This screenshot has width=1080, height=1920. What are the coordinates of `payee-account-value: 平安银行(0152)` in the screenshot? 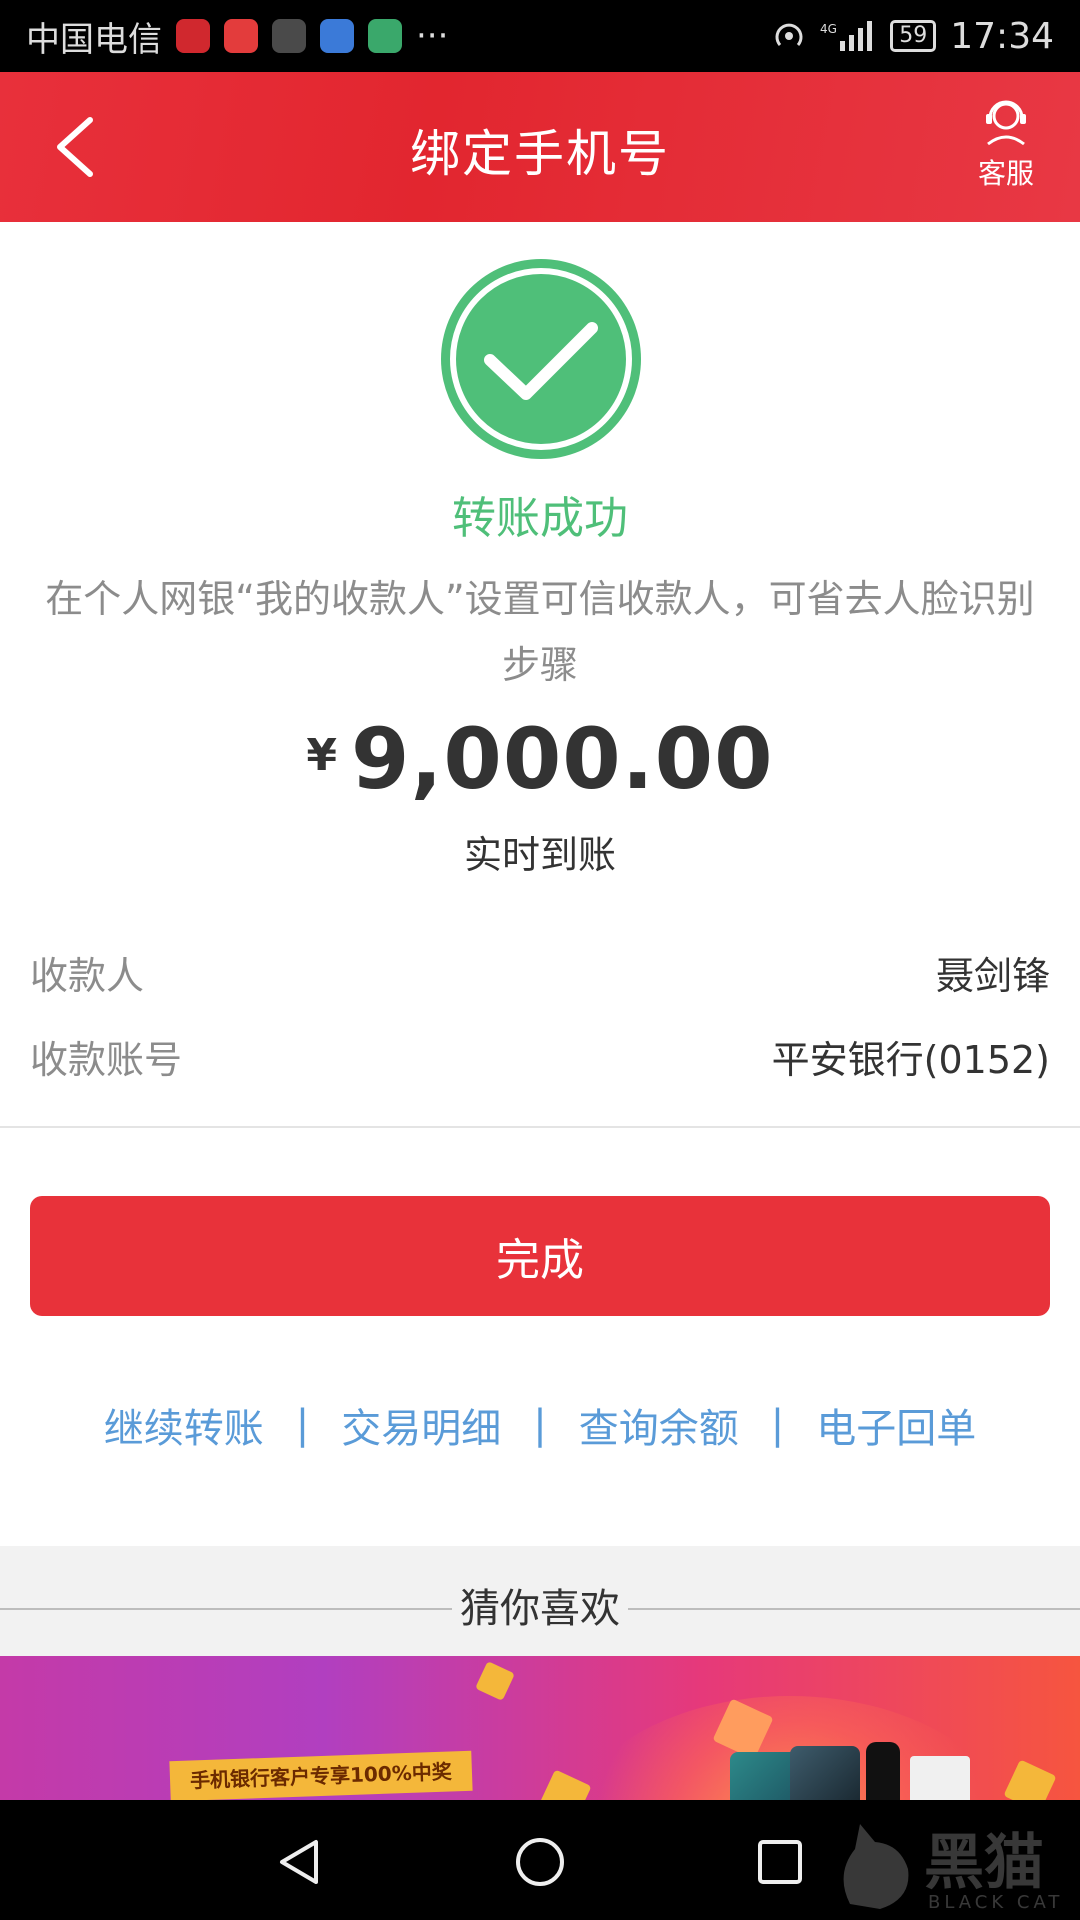 It's located at (910, 1059).